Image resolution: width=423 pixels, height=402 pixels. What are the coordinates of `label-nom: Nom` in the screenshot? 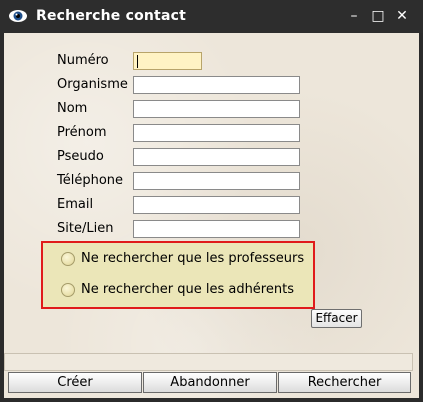 It's located at (72, 108).